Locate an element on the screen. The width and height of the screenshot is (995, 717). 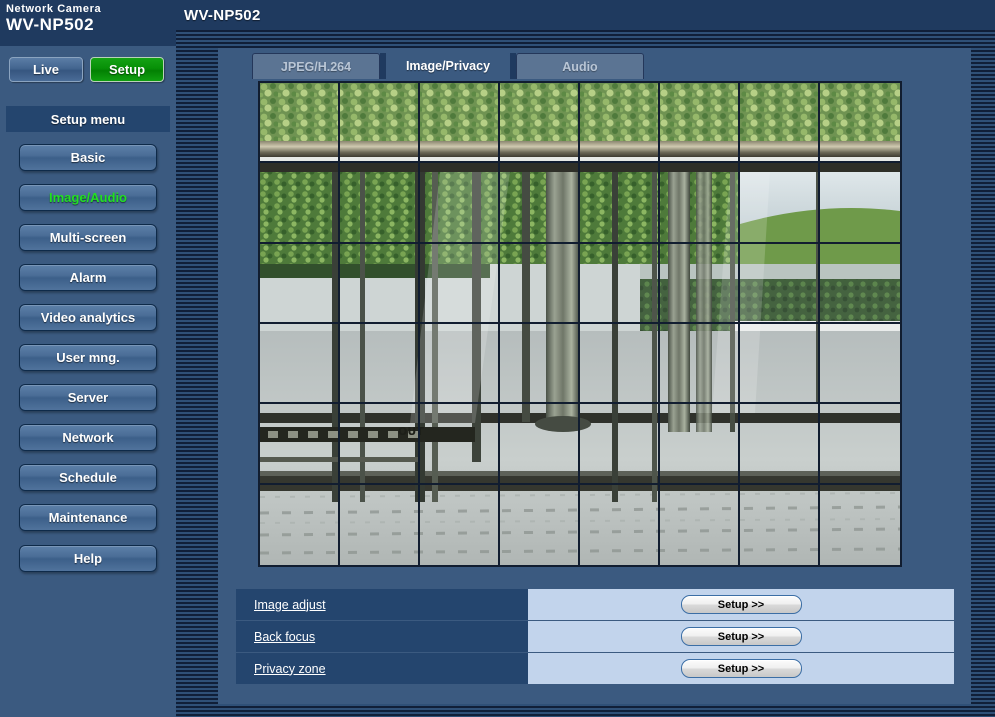
setup-button: Setup is located at coordinates (127, 69).